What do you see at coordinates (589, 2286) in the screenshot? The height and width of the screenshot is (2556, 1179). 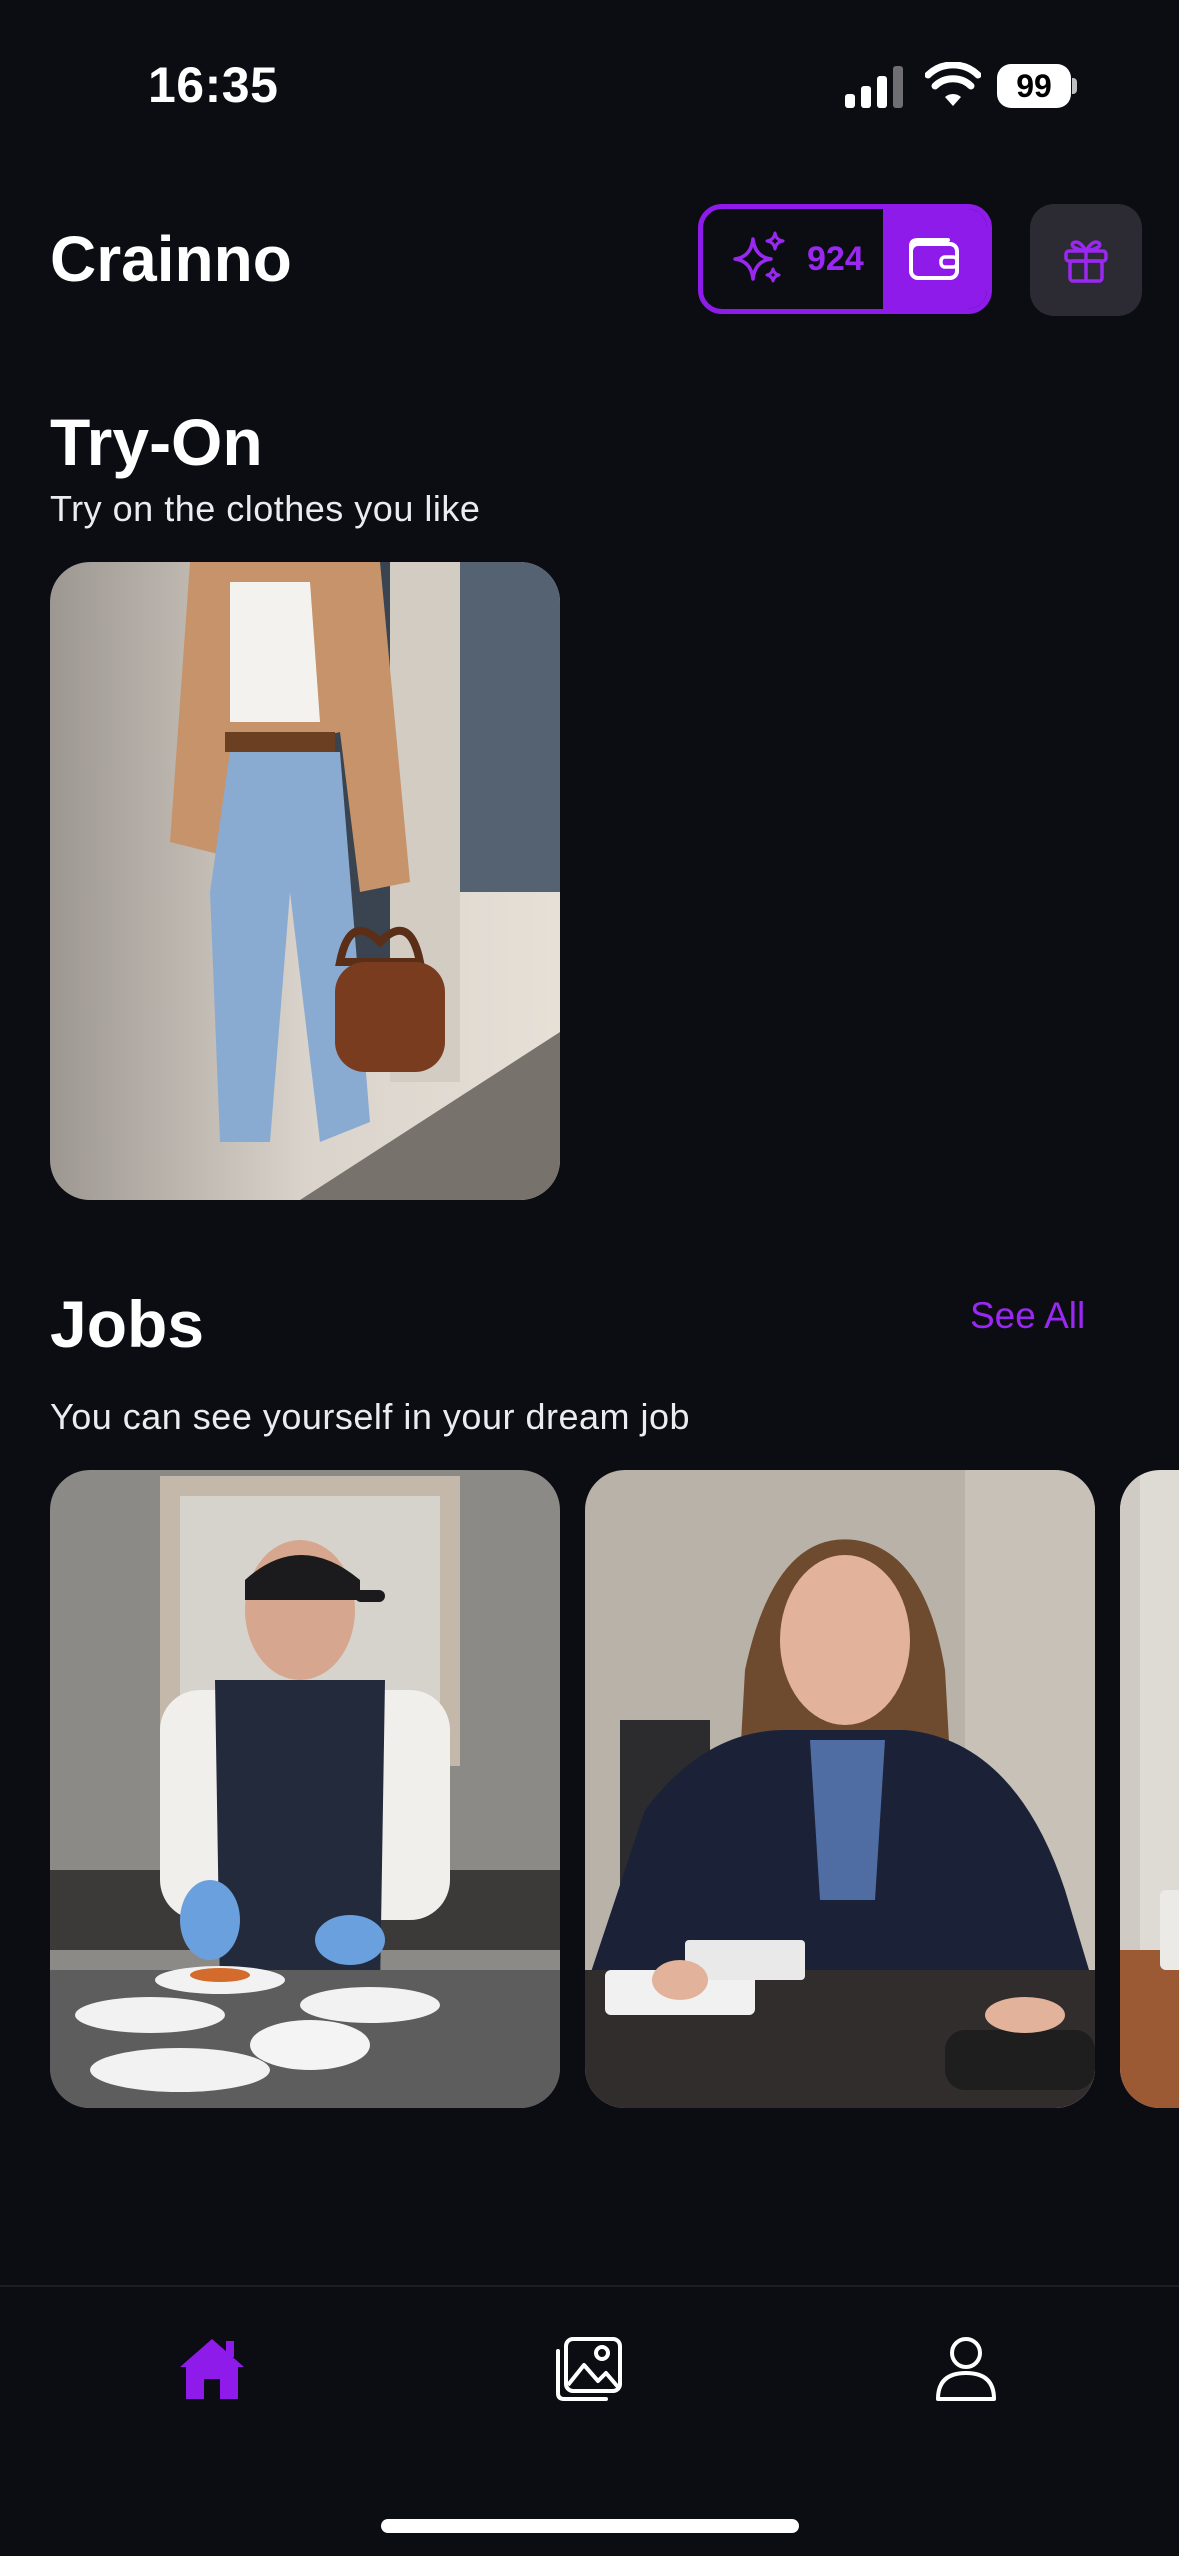 I see `tab-bar-divider` at bounding box center [589, 2286].